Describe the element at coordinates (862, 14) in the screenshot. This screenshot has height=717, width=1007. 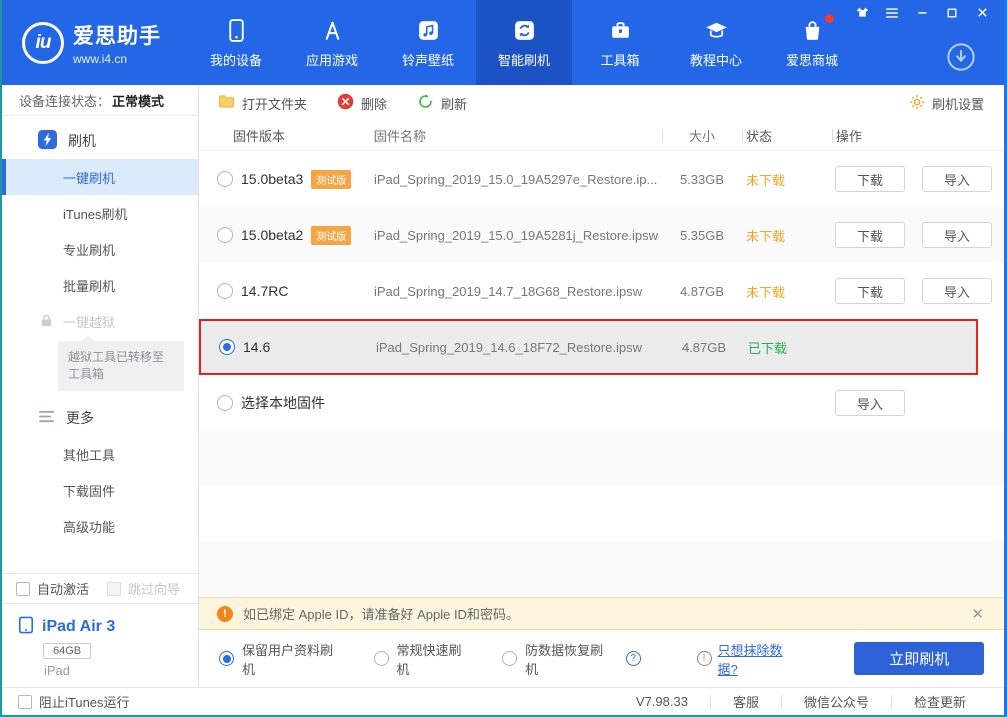
I see `skin-button` at that location.